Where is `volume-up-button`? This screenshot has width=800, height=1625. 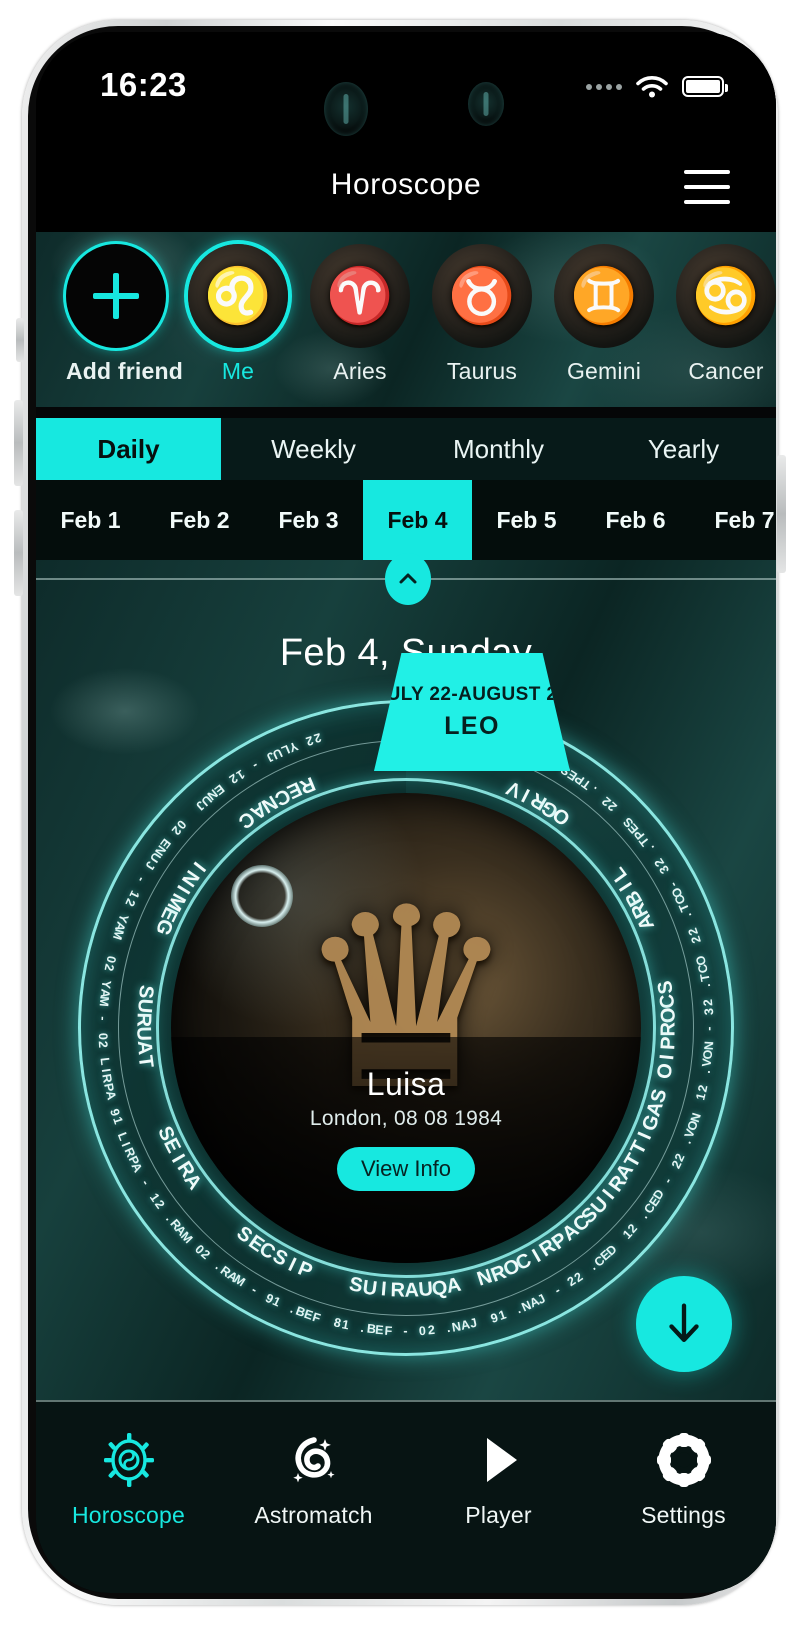
volume-up-button is located at coordinates (18, 443).